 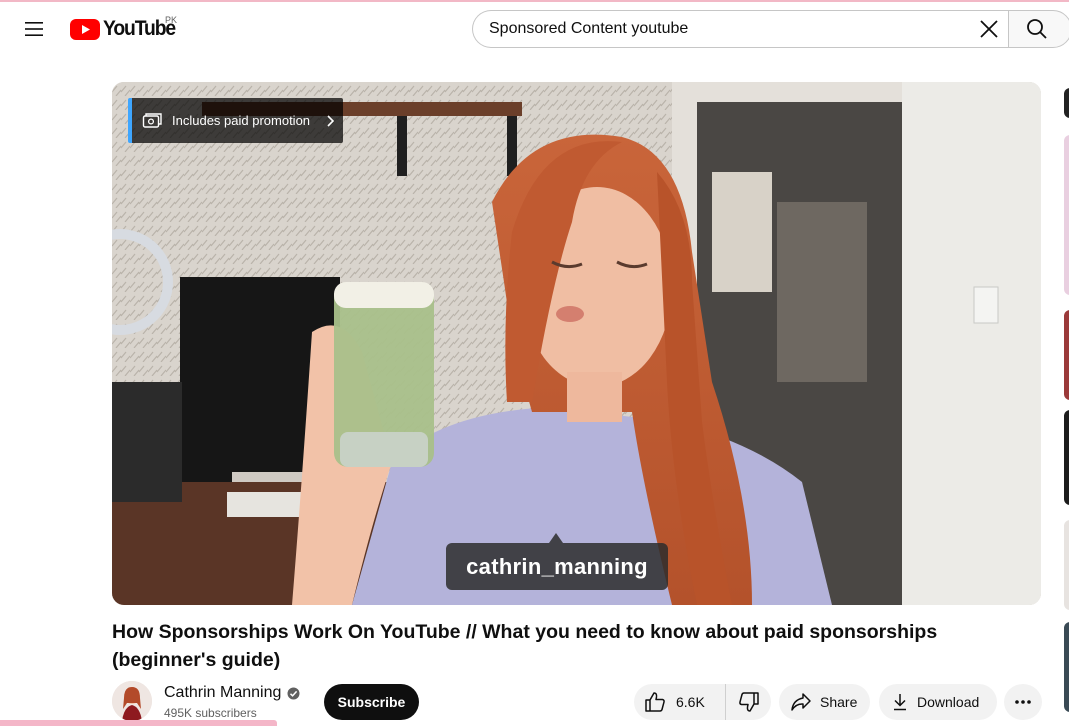 I want to click on share-button: Share, so click(x=824, y=702).